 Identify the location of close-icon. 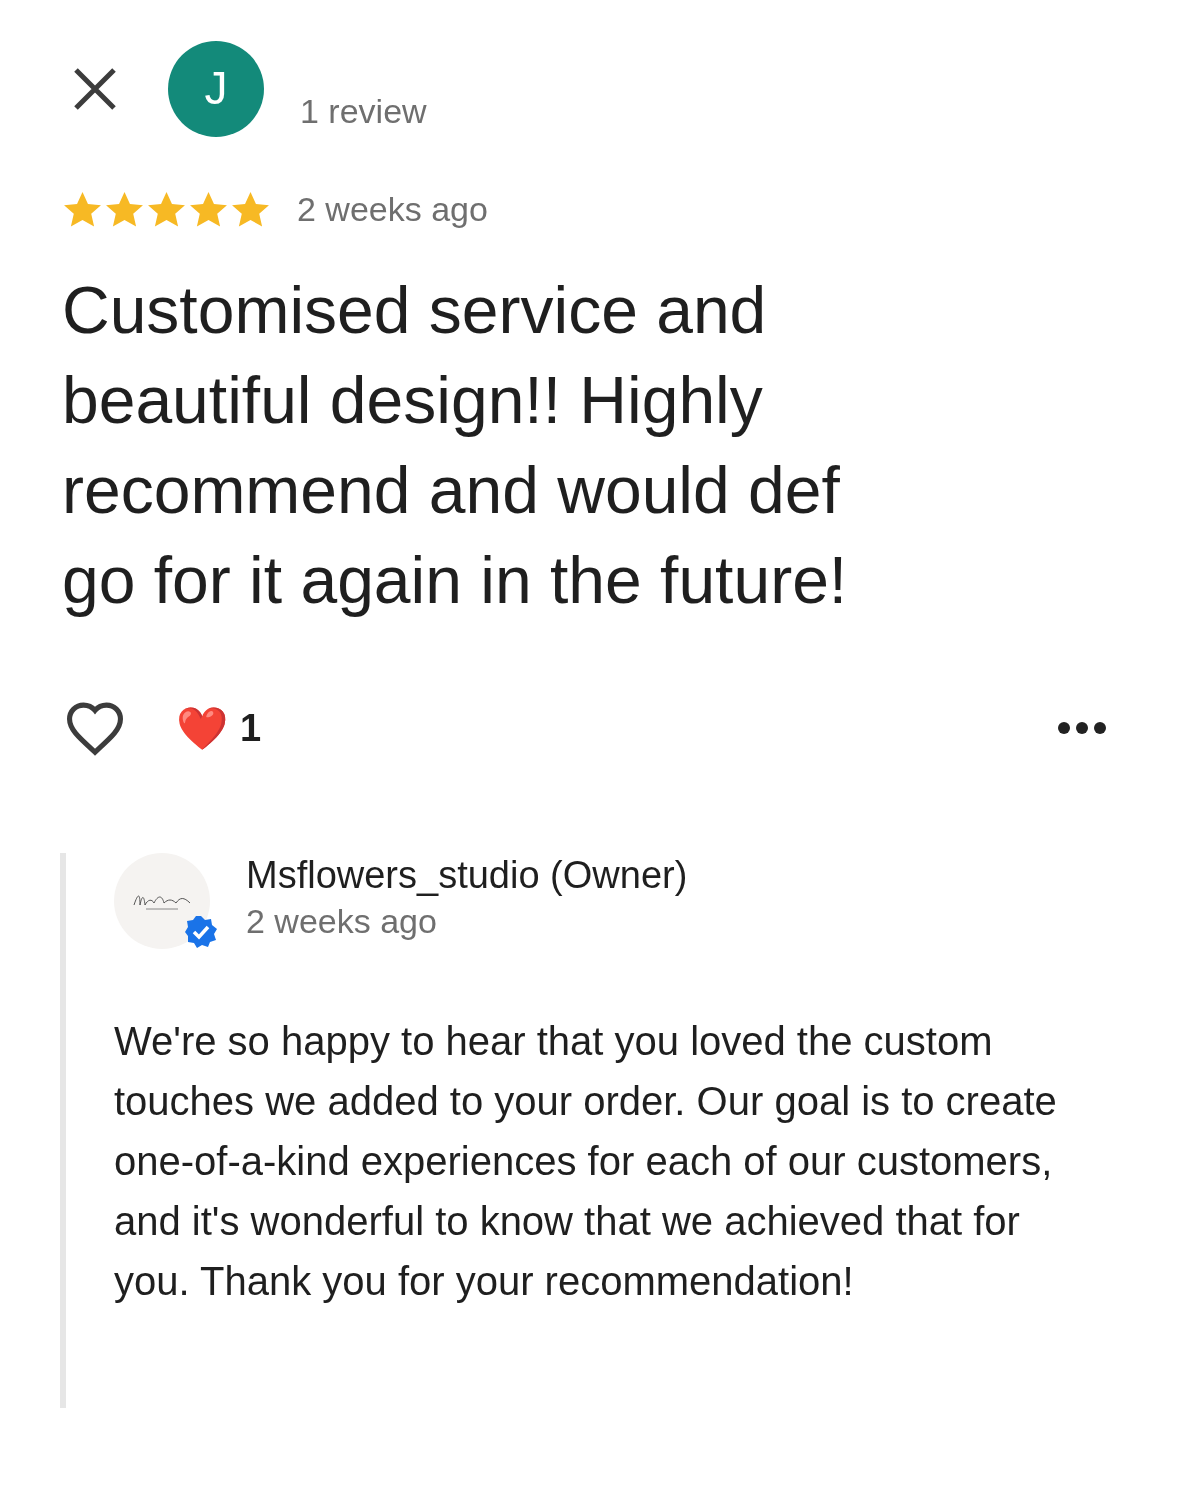
(95, 88).